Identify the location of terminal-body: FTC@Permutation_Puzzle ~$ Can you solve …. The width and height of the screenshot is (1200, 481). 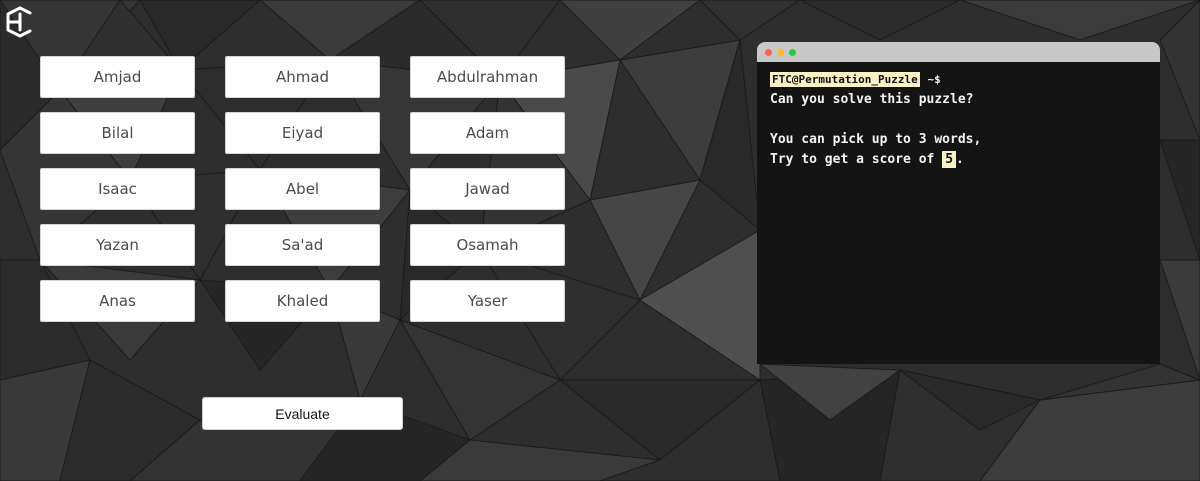
(958, 120).